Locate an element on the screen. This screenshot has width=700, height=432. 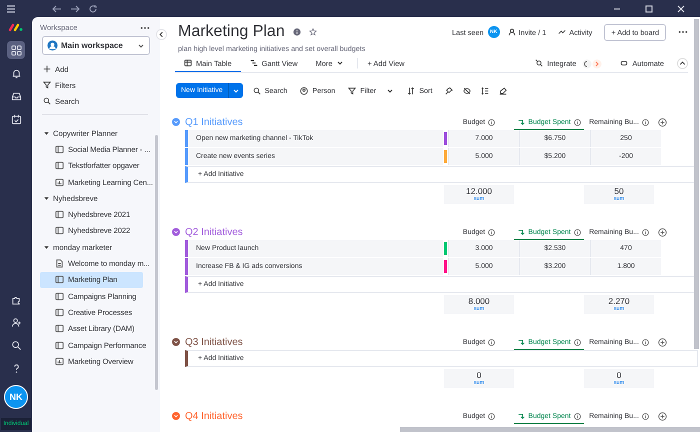
workspace-dropdown: Main workspace is located at coordinates (96, 45).